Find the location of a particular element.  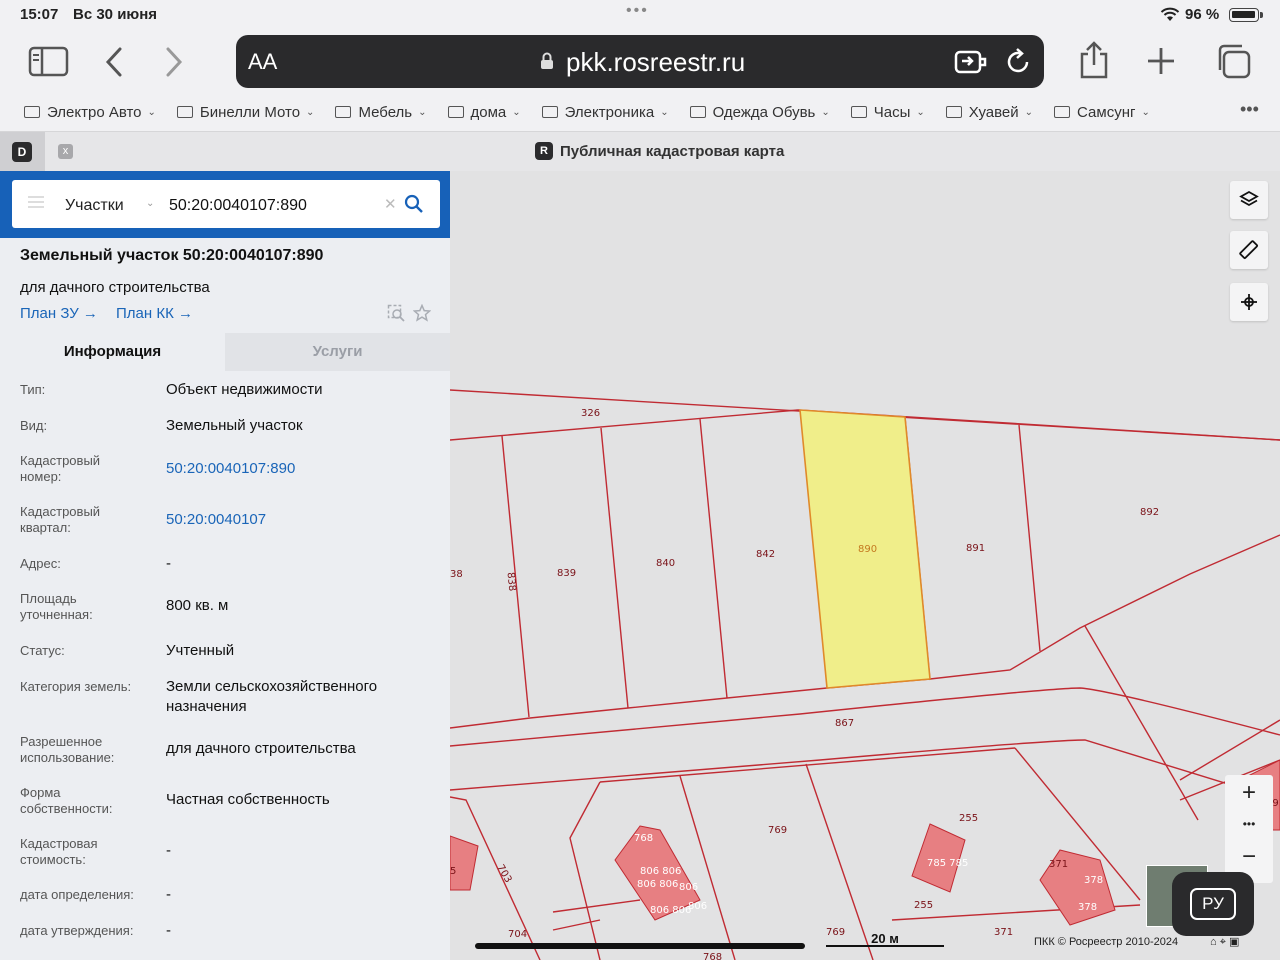

share-icon is located at coordinates (1094, 60).